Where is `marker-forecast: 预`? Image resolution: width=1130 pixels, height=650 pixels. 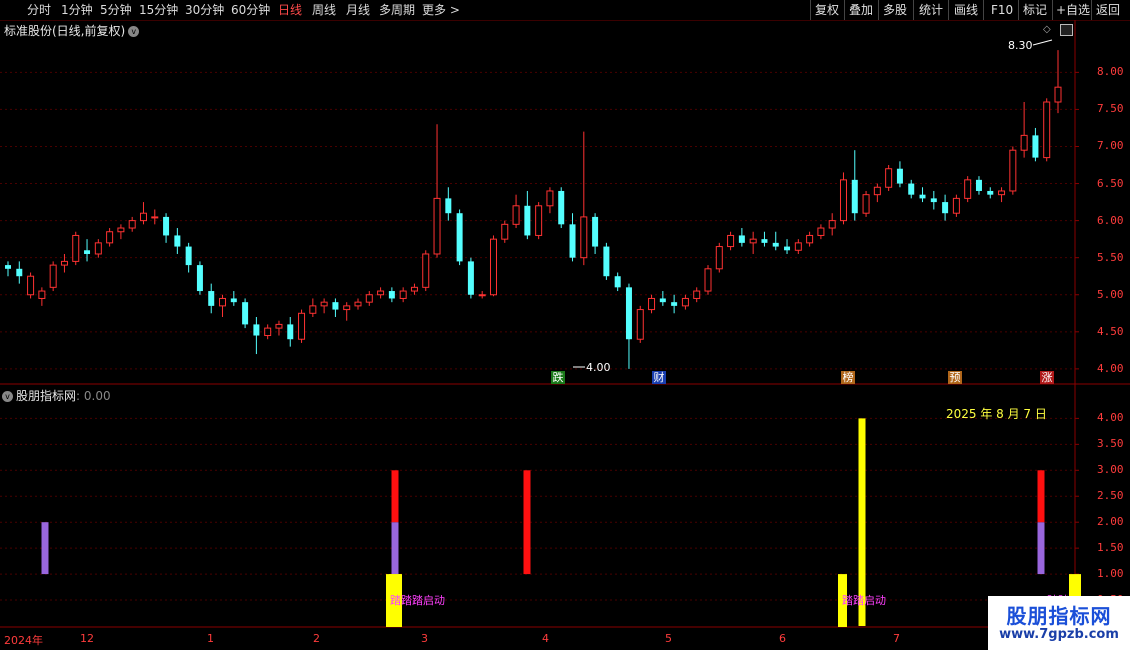
marker-forecast: 预 is located at coordinates (955, 377).